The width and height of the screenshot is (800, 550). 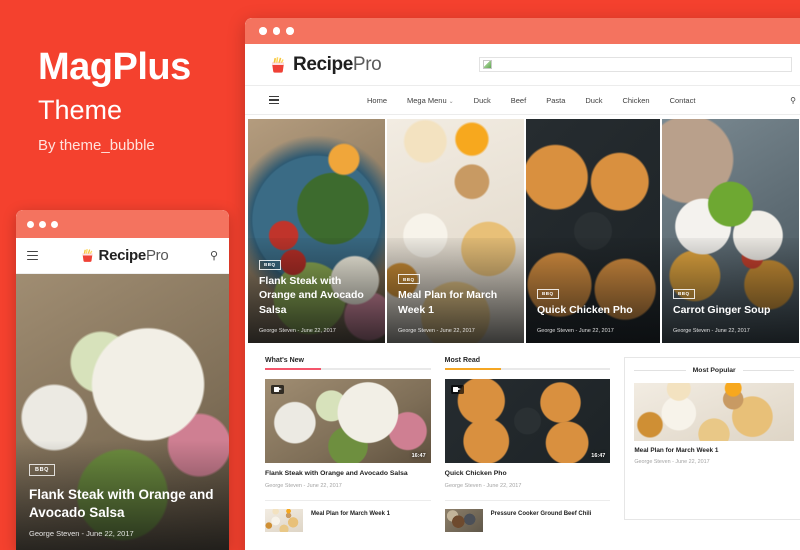 What do you see at coordinates (427, 100) in the screenshot?
I see `nav-item-label: Mega Menu` at bounding box center [427, 100].